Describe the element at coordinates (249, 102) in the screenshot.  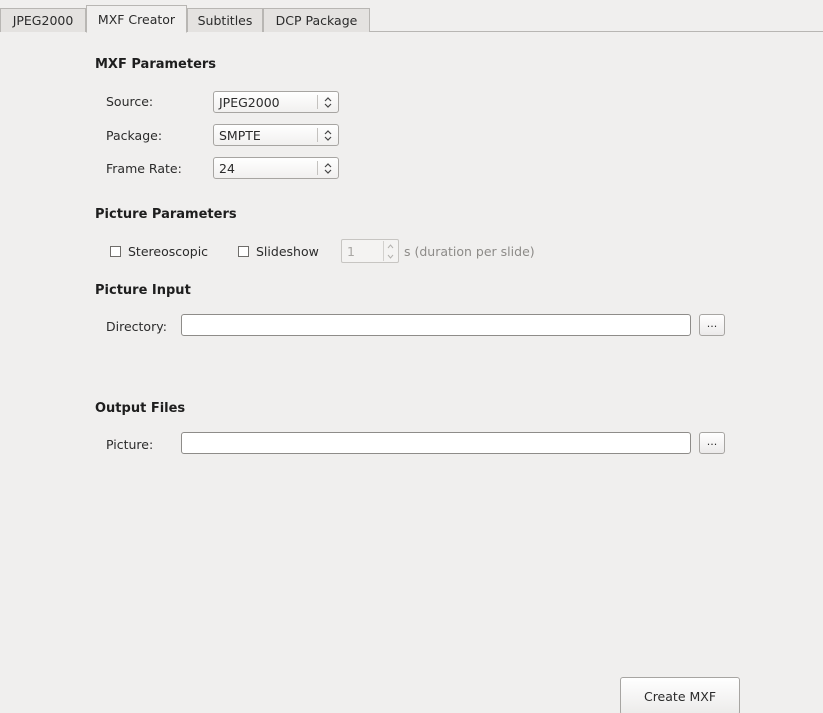
I see `source-value: JPEG2000` at that location.